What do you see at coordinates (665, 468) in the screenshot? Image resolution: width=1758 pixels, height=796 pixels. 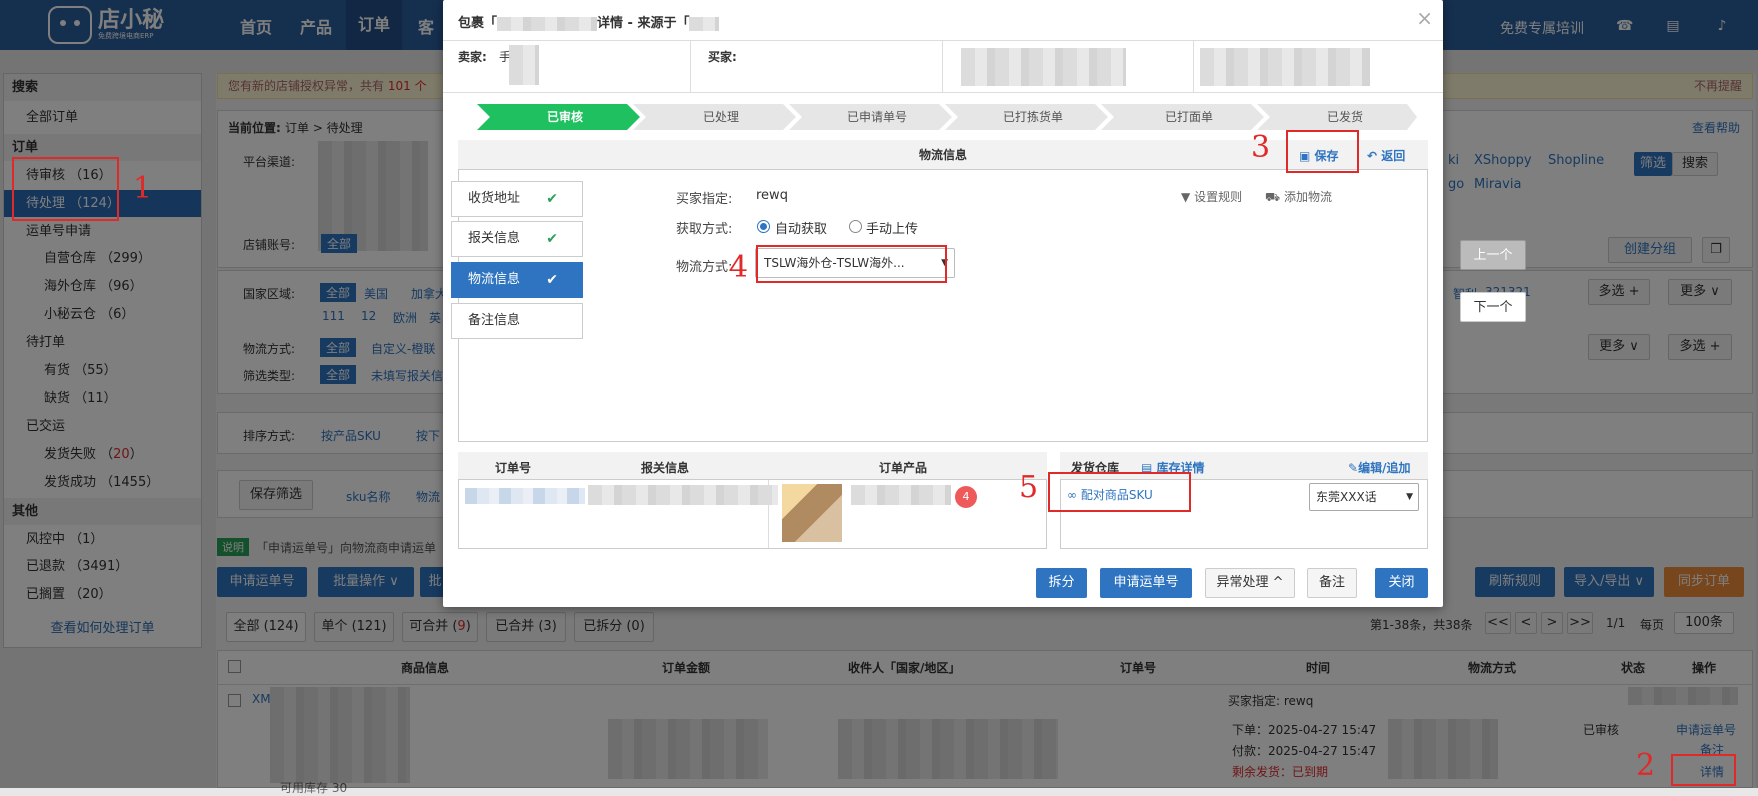 I see `col-customs: 报关信息` at bounding box center [665, 468].